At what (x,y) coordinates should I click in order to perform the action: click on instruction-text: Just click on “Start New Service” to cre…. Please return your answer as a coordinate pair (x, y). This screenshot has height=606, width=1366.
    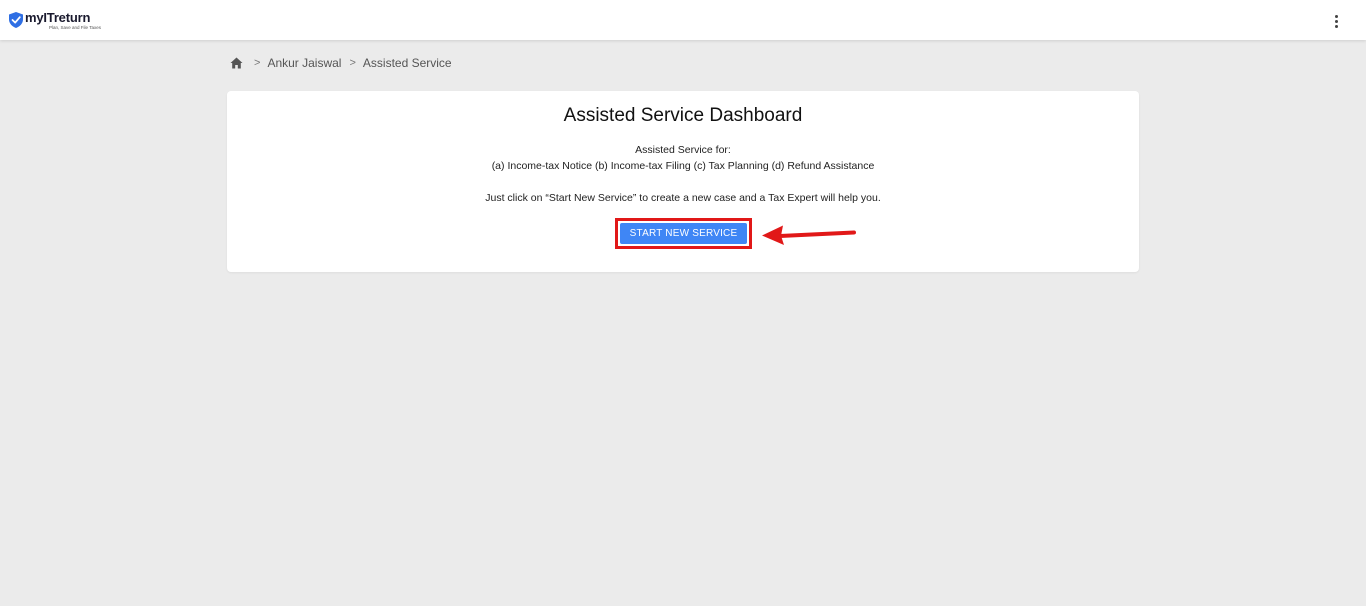
    Looking at the image, I should click on (683, 198).